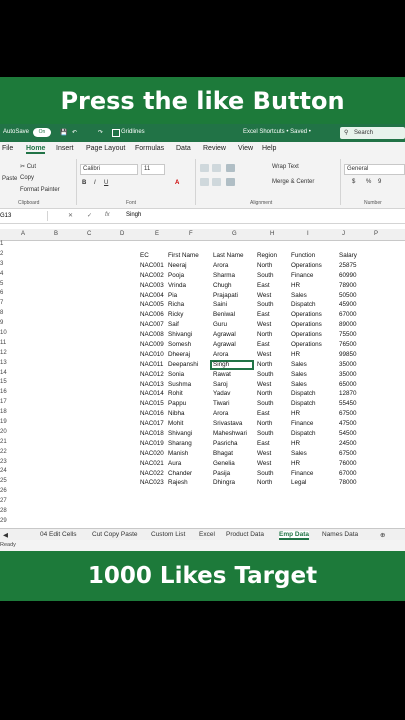 The image size is (405, 720). Describe the element at coordinates (264, 393) in the screenshot. I see `table-cell: North` at that location.